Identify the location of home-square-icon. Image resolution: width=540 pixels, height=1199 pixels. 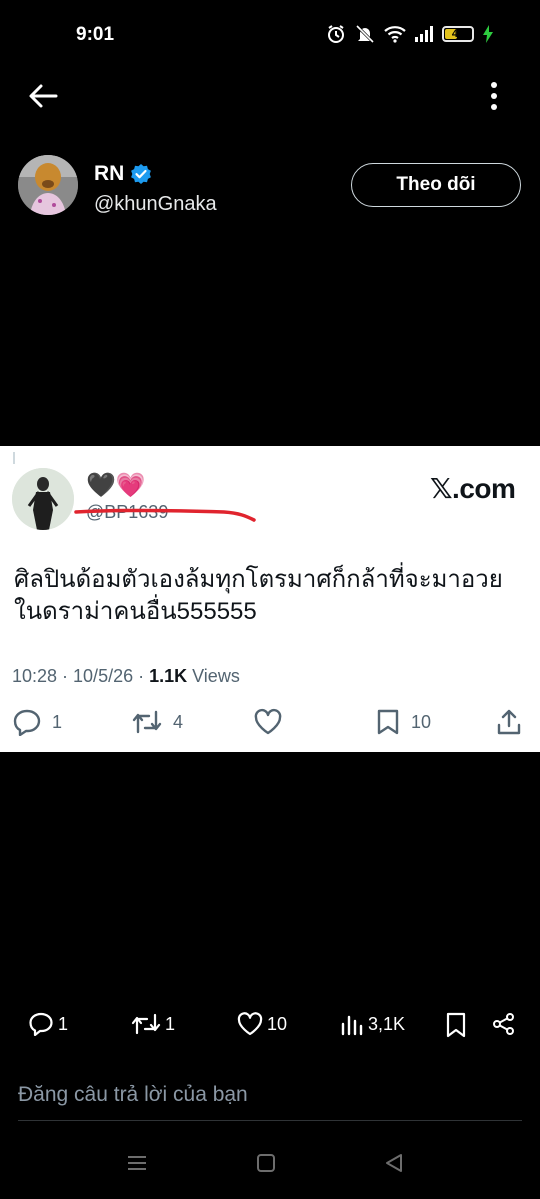
(266, 1163).